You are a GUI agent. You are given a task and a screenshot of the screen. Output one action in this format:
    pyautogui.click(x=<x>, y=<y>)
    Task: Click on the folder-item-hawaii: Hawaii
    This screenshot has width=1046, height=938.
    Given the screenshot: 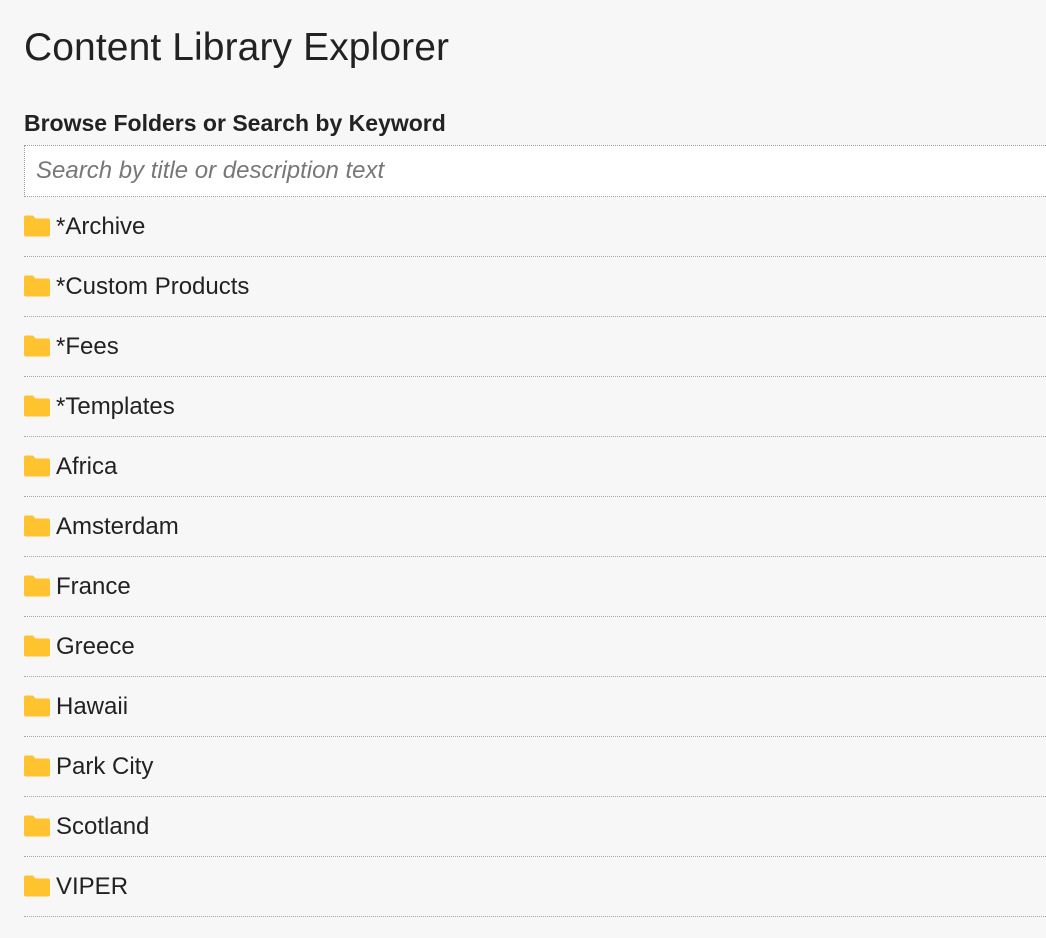 What is the action you would take?
    pyautogui.click(x=535, y=707)
    